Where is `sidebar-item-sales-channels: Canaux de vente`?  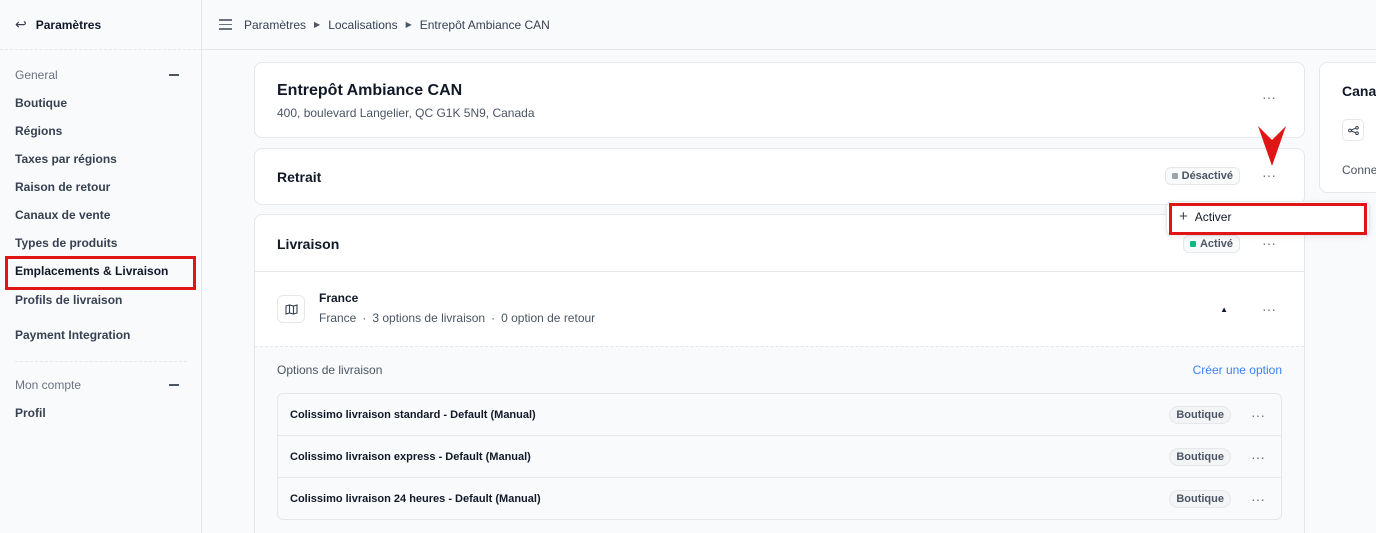
sidebar-item-sales-channels: Canaux de vente is located at coordinates (55, 215).